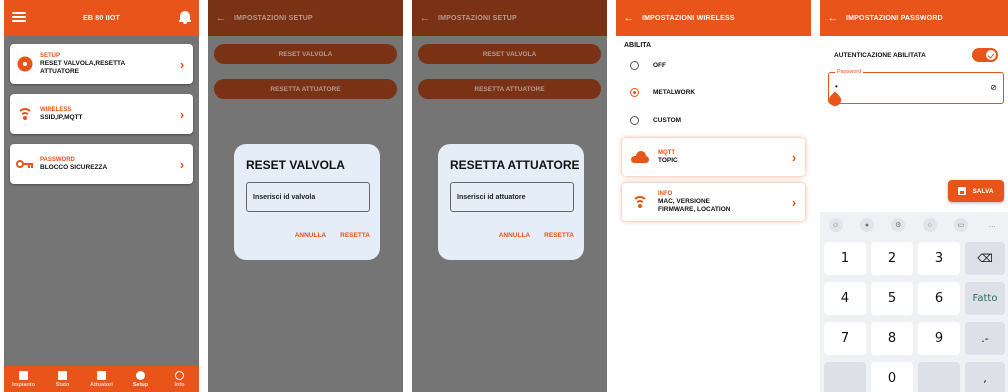  Describe the element at coordinates (688, 18) in the screenshot. I see `screen-title: IMPOSTAZIONI WIRELESS` at that location.